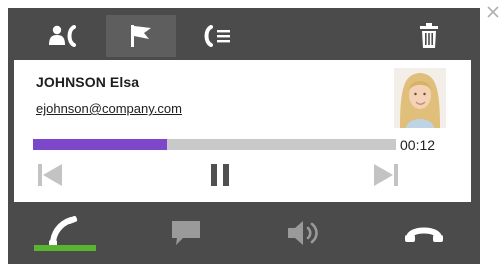  I want to click on pause-button, so click(220, 175).